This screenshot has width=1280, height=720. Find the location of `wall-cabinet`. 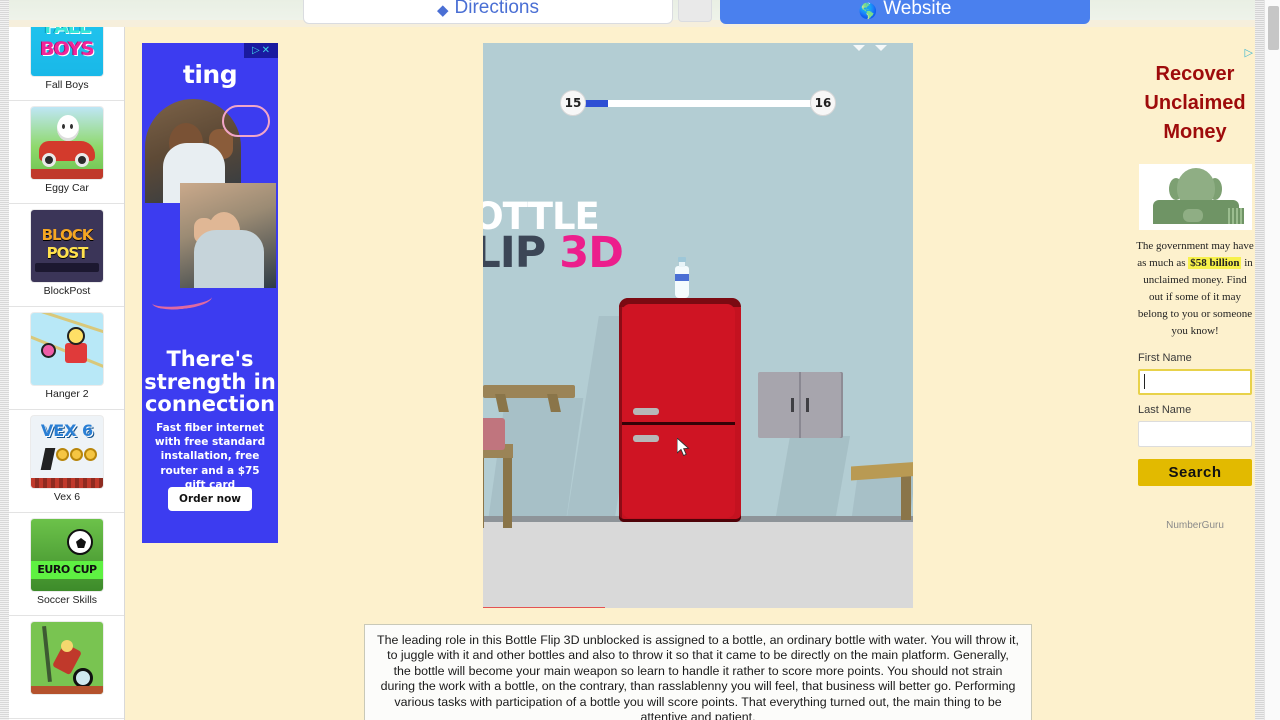

wall-cabinet is located at coordinates (800, 405).